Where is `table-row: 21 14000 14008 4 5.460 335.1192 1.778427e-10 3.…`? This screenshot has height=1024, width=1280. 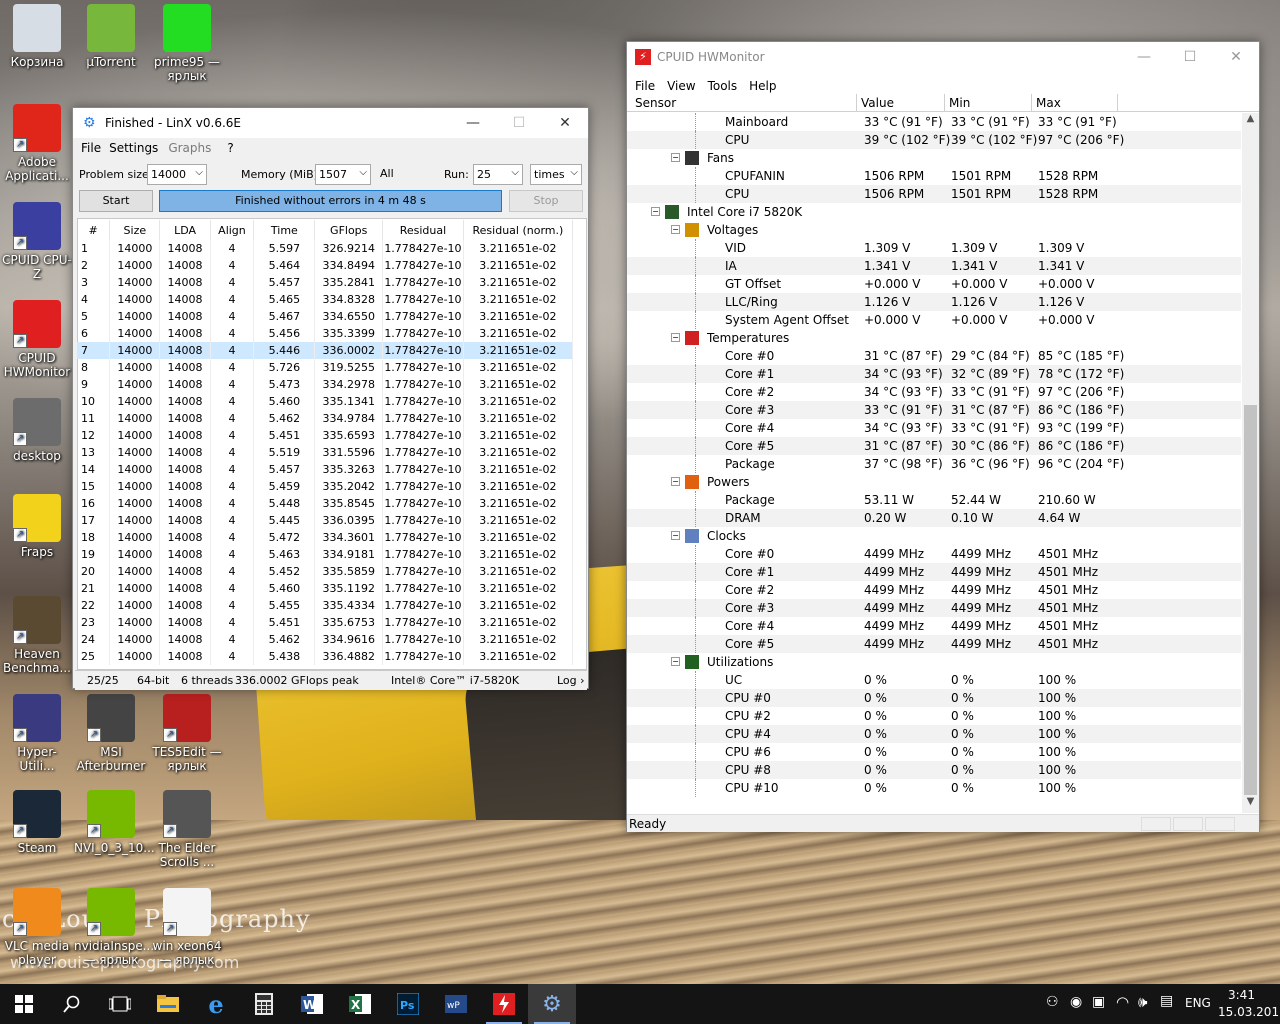 table-row: 21 14000 14008 4 5.460 335.1192 1.778427e-10 3.… is located at coordinates (325, 588).